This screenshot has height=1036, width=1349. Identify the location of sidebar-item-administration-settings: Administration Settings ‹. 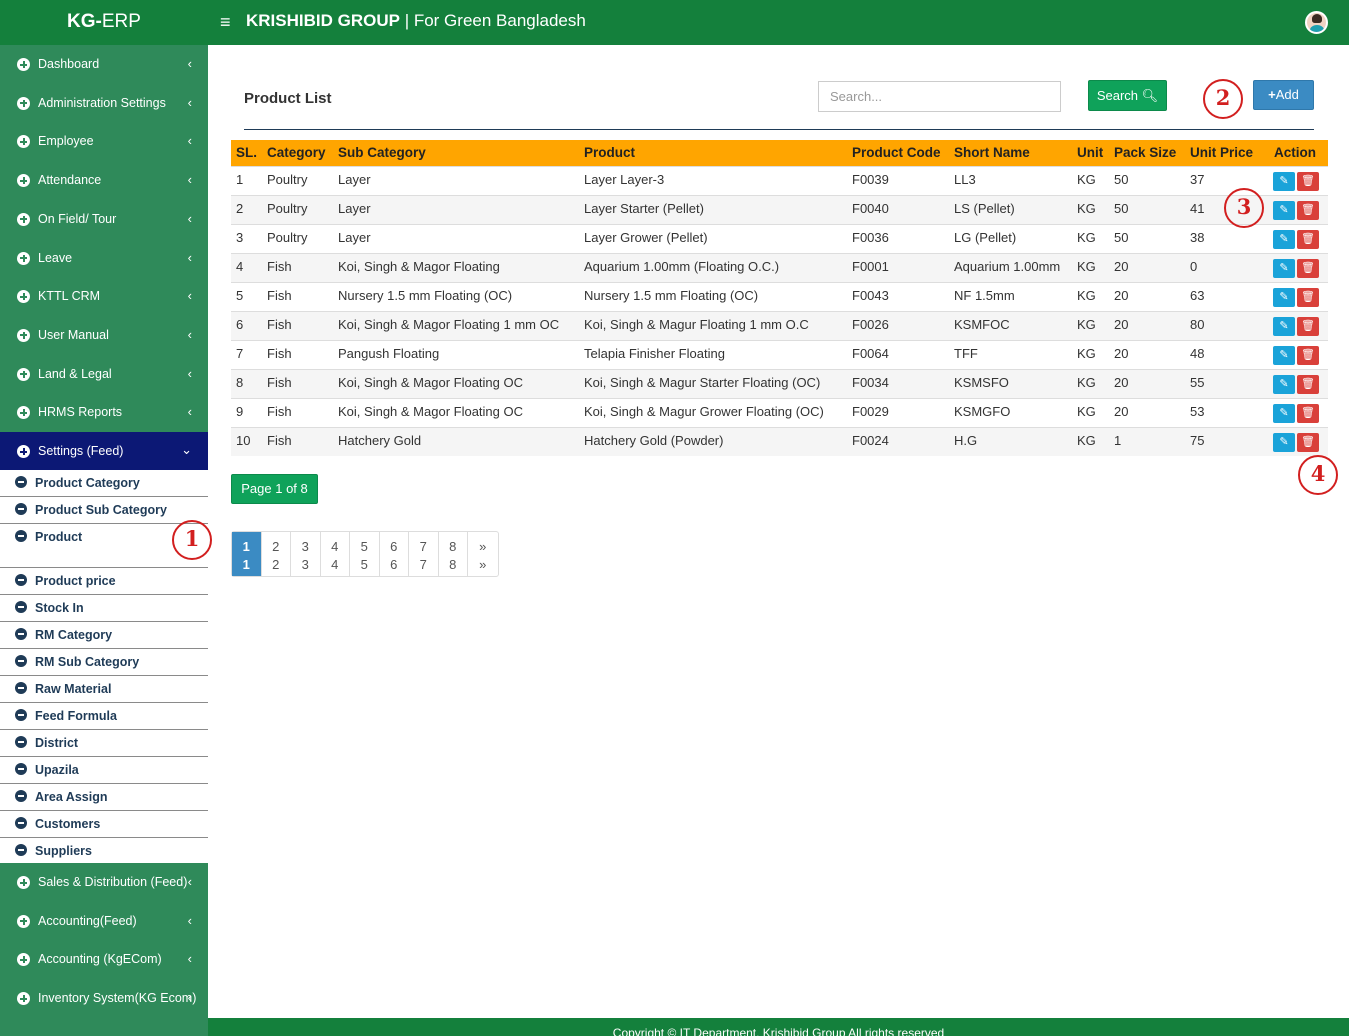
(104, 103).